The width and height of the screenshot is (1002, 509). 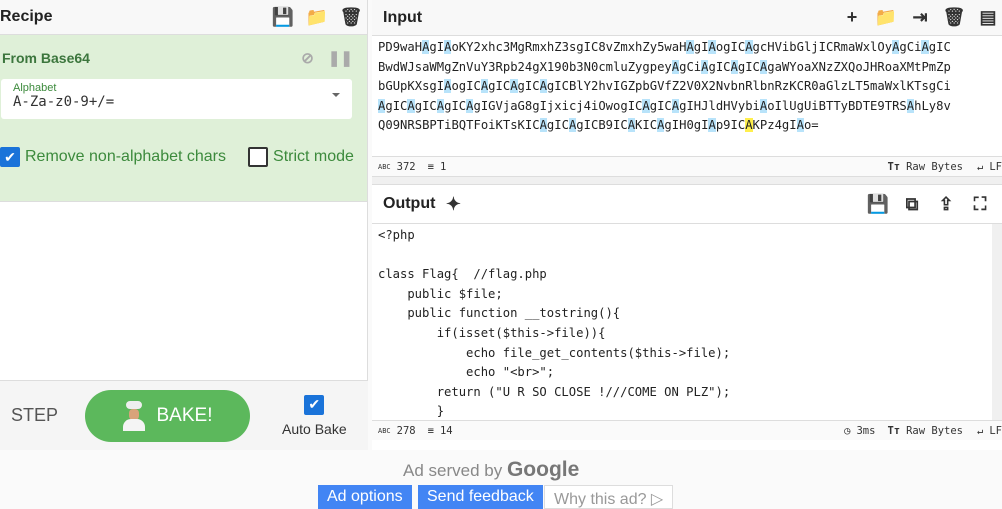 I want to click on output-line: public $file;, so click(x=440, y=293).